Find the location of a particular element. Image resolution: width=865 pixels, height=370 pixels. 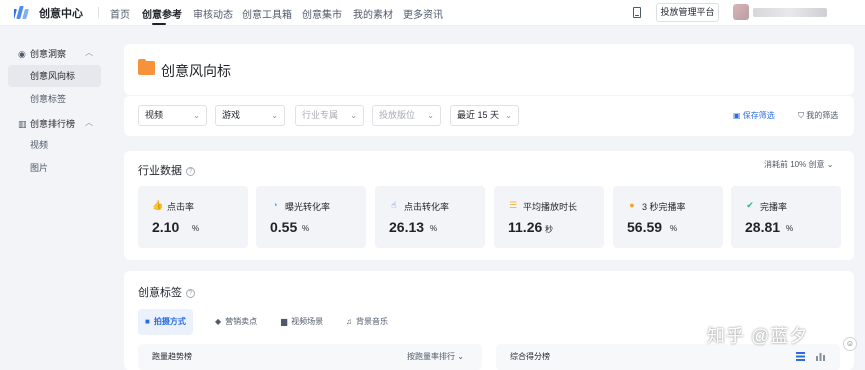

section-title-text: 行业数据 is located at coordinates (160, 171).